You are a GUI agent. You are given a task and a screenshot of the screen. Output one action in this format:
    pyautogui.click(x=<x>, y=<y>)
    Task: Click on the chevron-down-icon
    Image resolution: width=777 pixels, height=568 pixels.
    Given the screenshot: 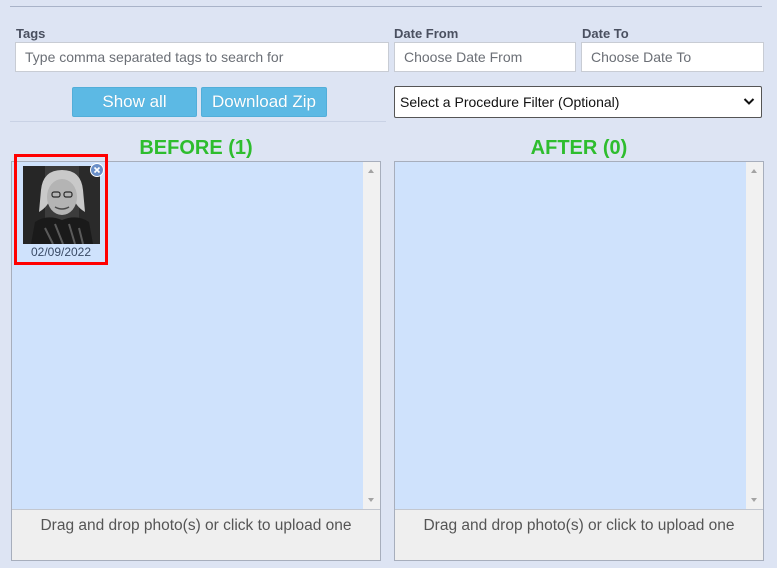 What is the action you would take?
    pyautogui.click(x=749, y=101)
    